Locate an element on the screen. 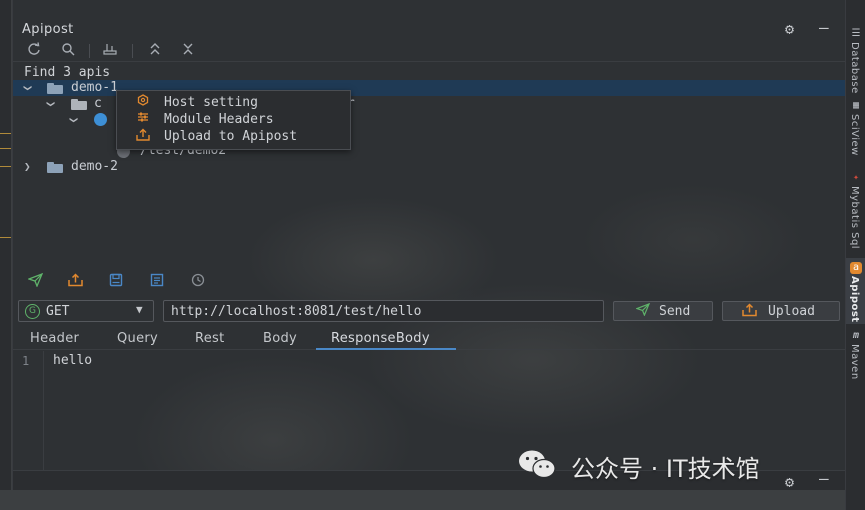 This screenshot has height=510, width=865. sliders-icon is located at coordinates (143, 119).